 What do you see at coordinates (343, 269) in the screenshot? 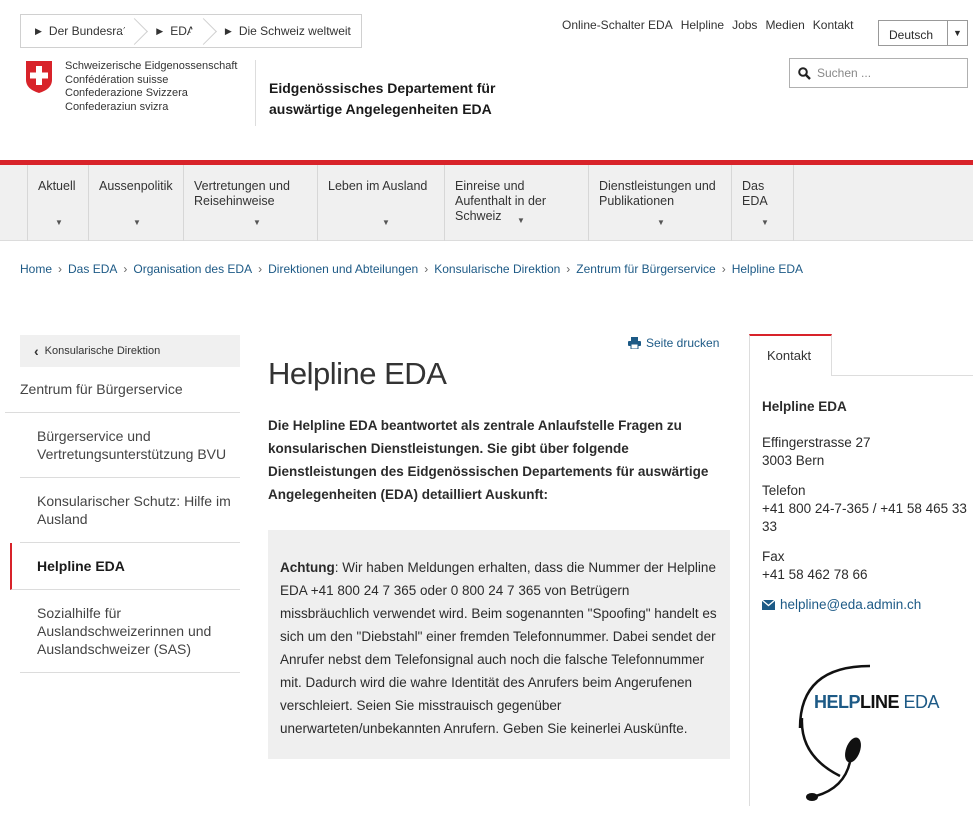
I see `breadcrumb-direktionen: Direktionen und Abteilungen` at bounding box center [343, 269].